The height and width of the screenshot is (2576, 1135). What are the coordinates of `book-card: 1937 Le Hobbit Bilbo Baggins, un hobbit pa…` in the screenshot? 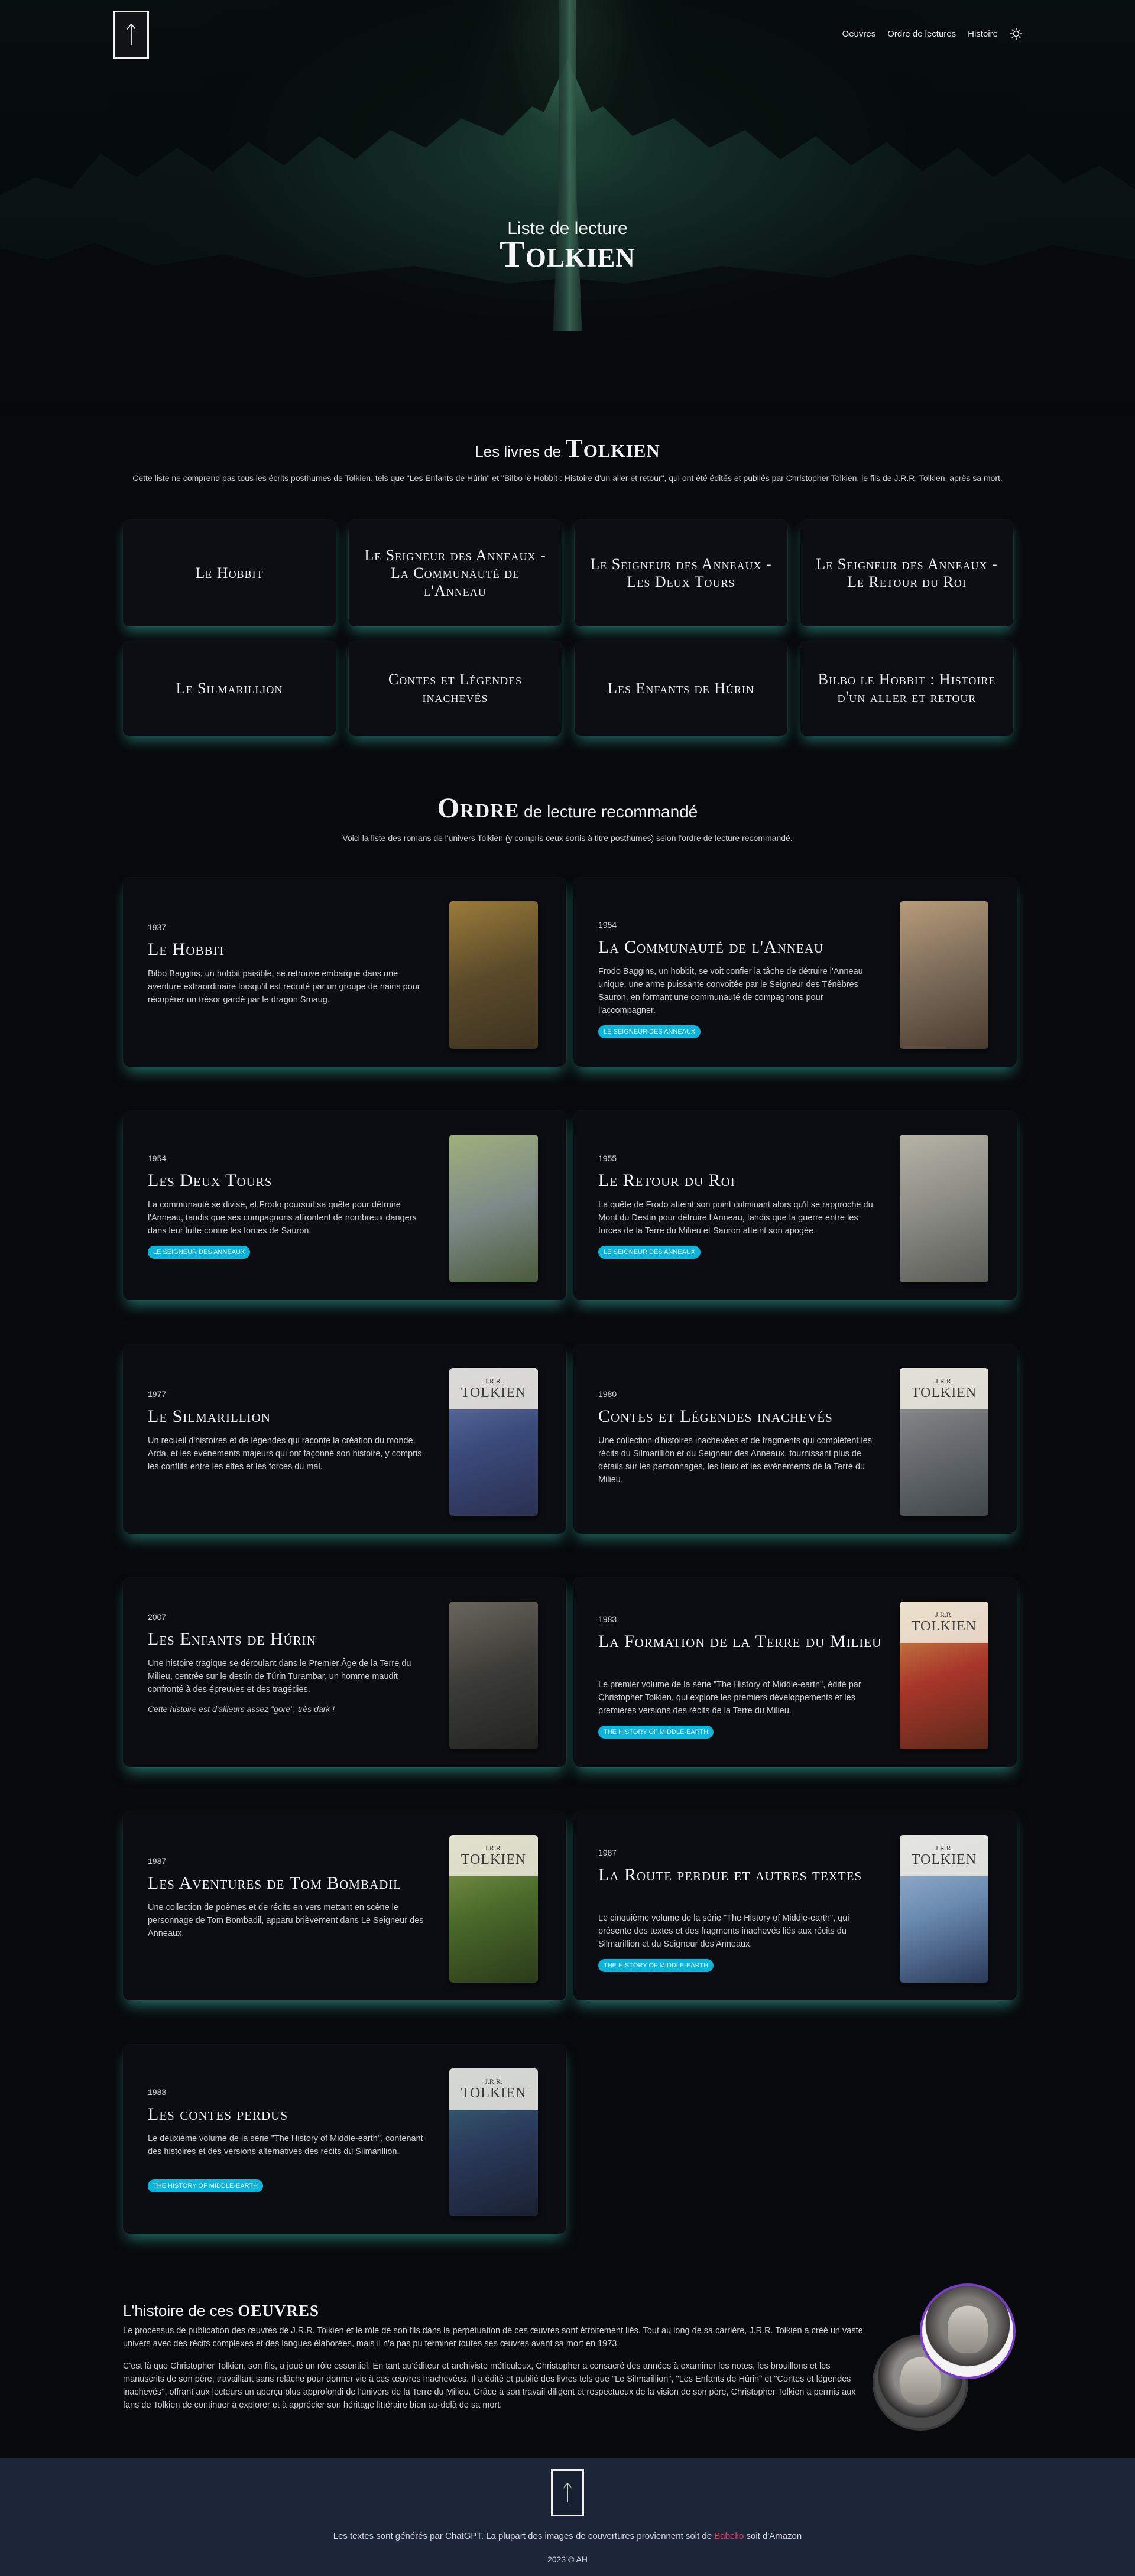 It's located at (345, 972).